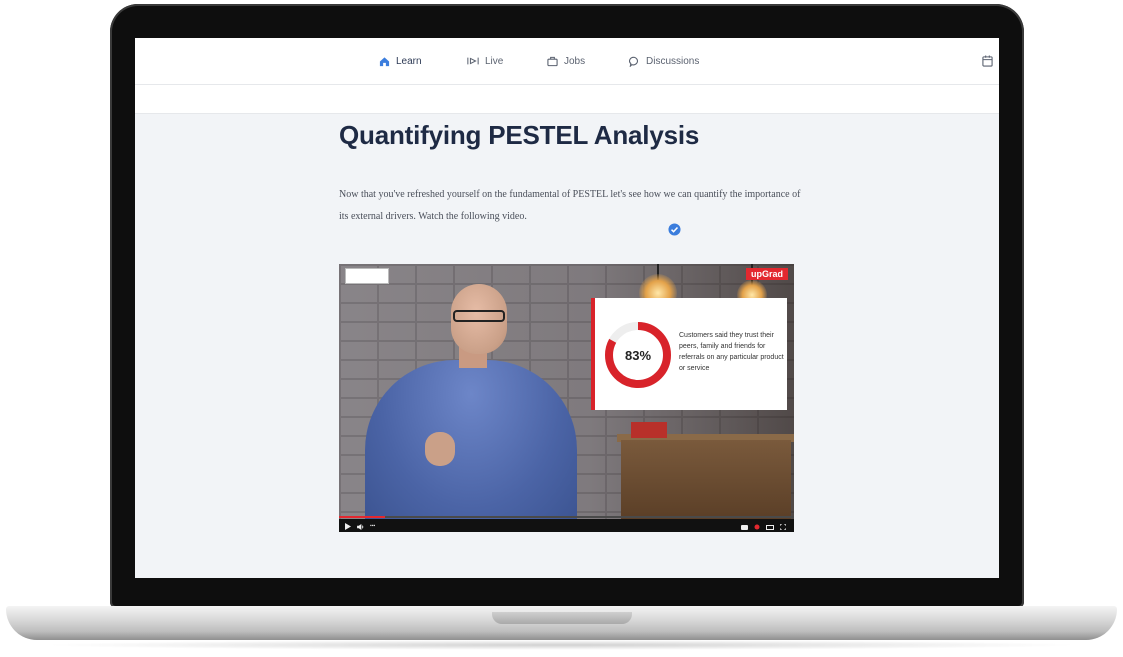 The height and width of the screenshot is (657, 1123). What do you see at coordinates (373, 525) in the screenshot?
I see `video-time-icon: ▪▪▪` at bounding box center [373, 525].